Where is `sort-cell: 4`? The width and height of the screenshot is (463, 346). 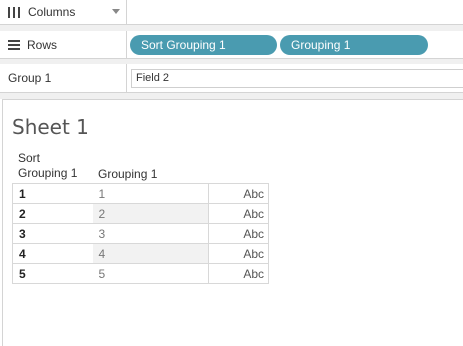 sort-cell: 4 is located at coordinates (52, 253).